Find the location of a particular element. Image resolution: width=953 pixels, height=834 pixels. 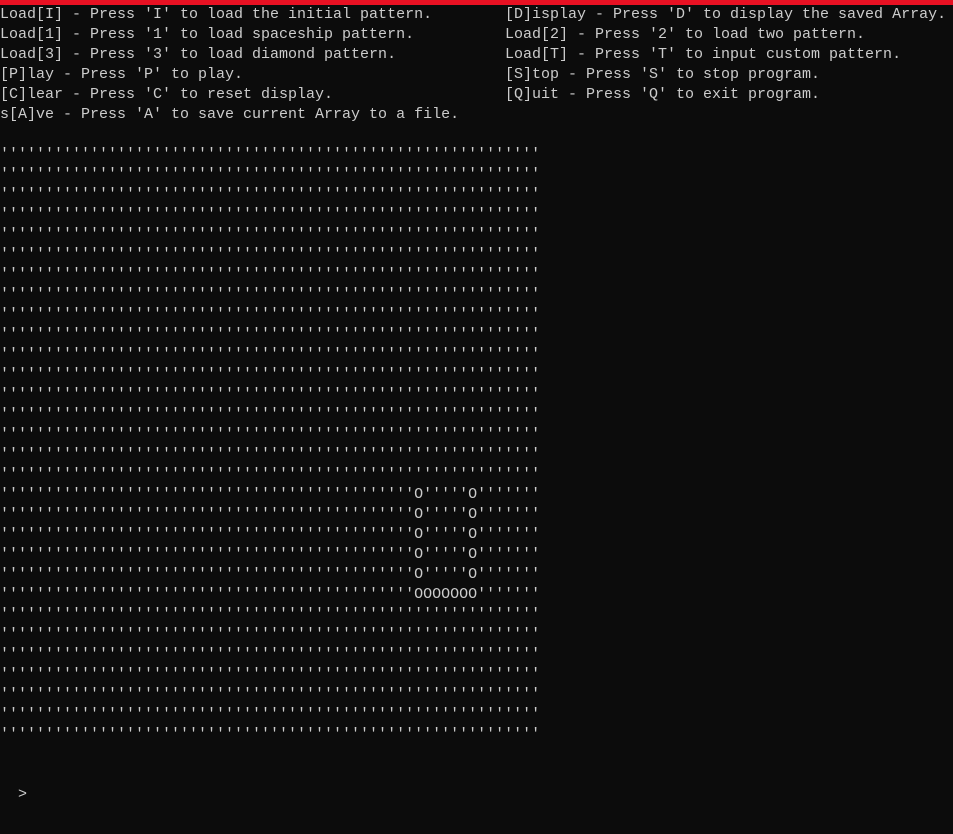

menu-item-stop: [S]top - Press 'S' to stop program. is located at coordinates (663, 74).